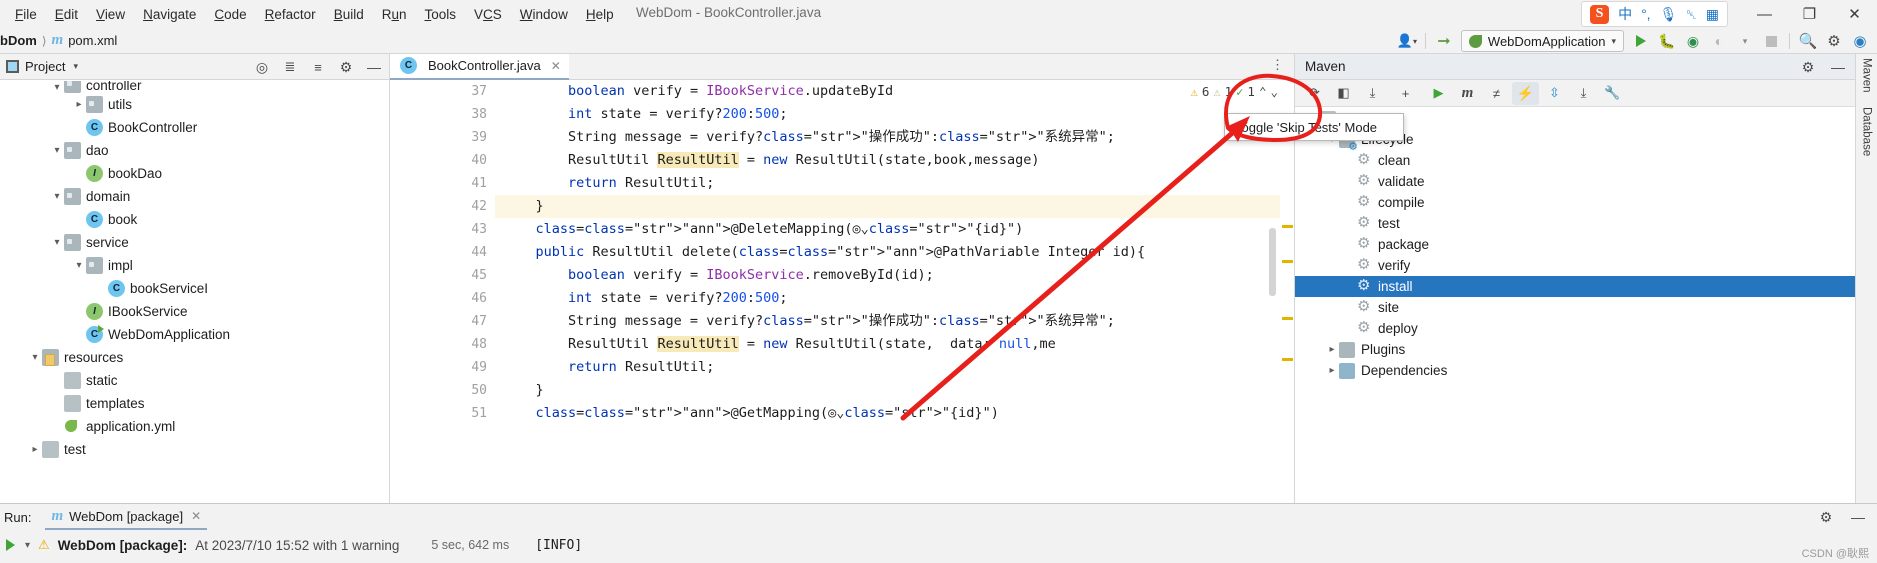 The height and width of the screenshot is (563, 1877). Describe the element at coordinates (1612, 93) in the screenshot. I see `maven-settings-icon: 🔧` at that location.